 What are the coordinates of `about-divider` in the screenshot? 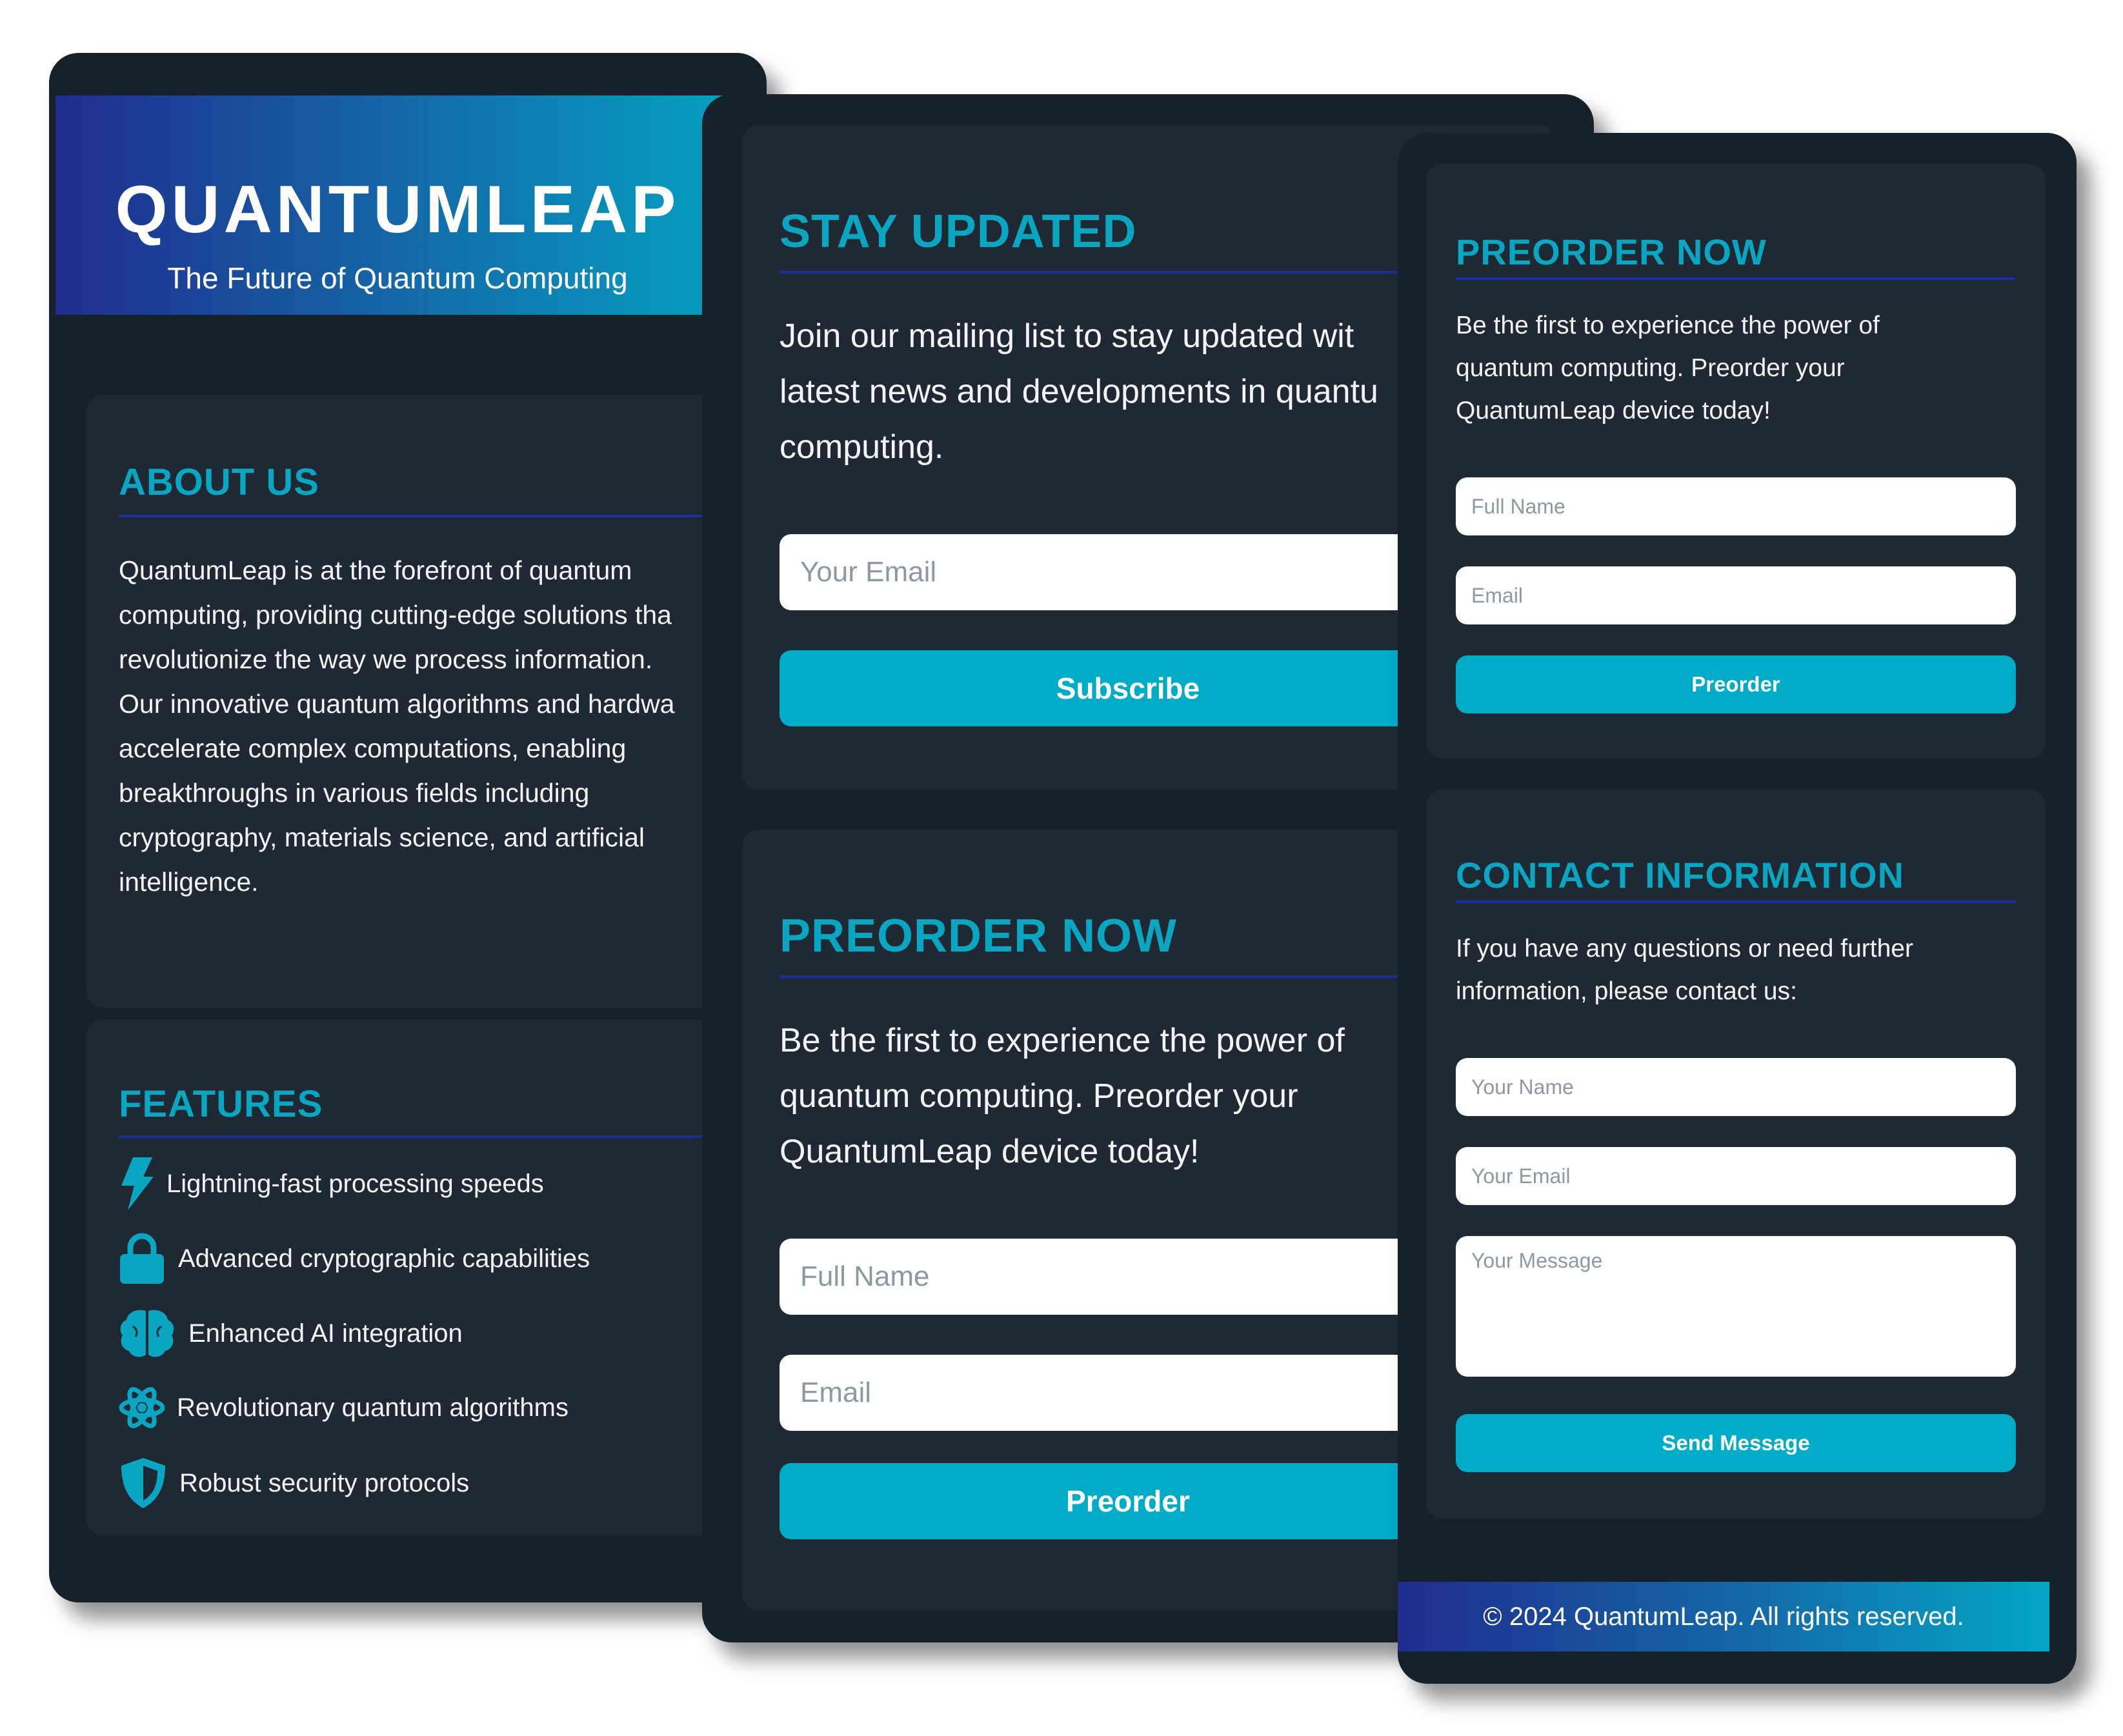 It's located at (432, 516).